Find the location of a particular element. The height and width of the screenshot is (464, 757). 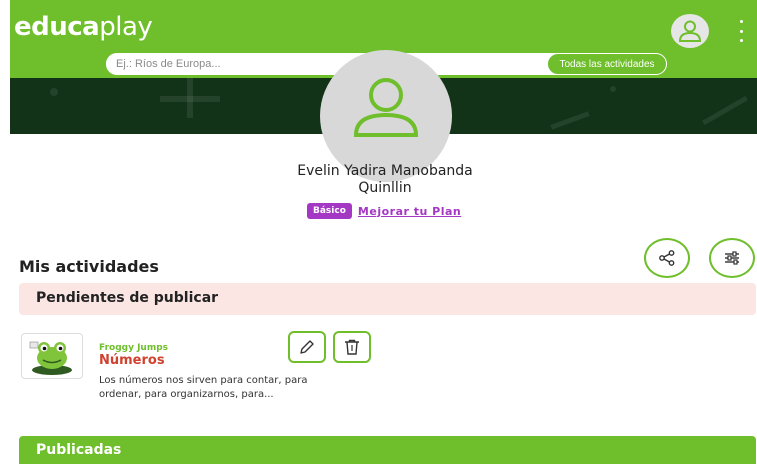

froggy-jumps-thumbnail is located at coordinates (50, 358).